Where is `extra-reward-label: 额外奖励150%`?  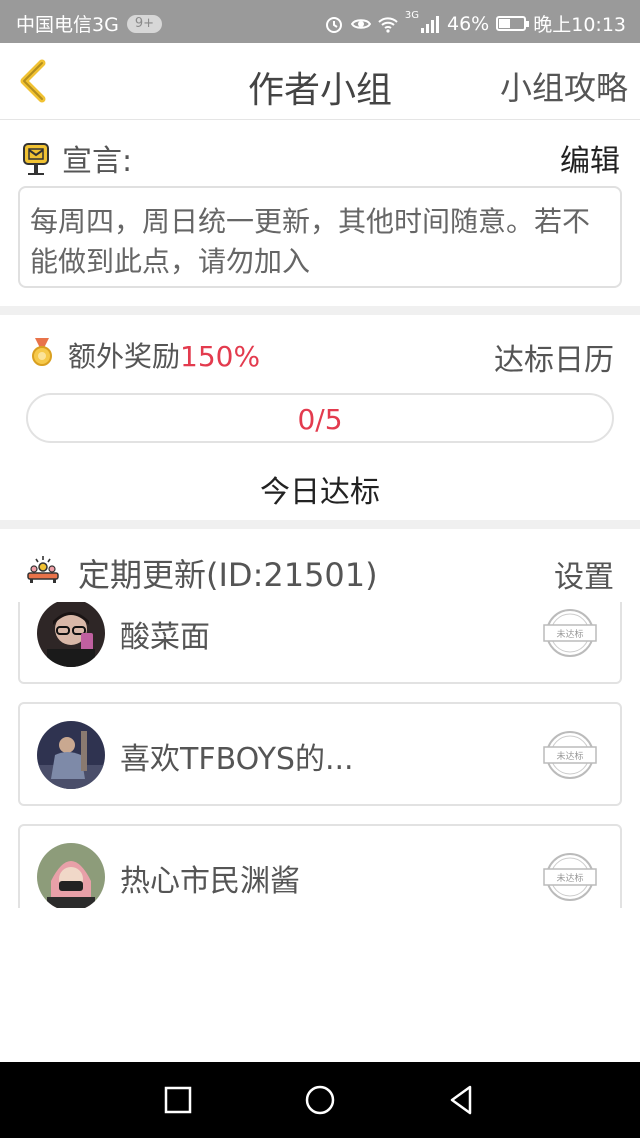
extra-reward-label: 额外奖励150% is located at coordinates (164, 355).